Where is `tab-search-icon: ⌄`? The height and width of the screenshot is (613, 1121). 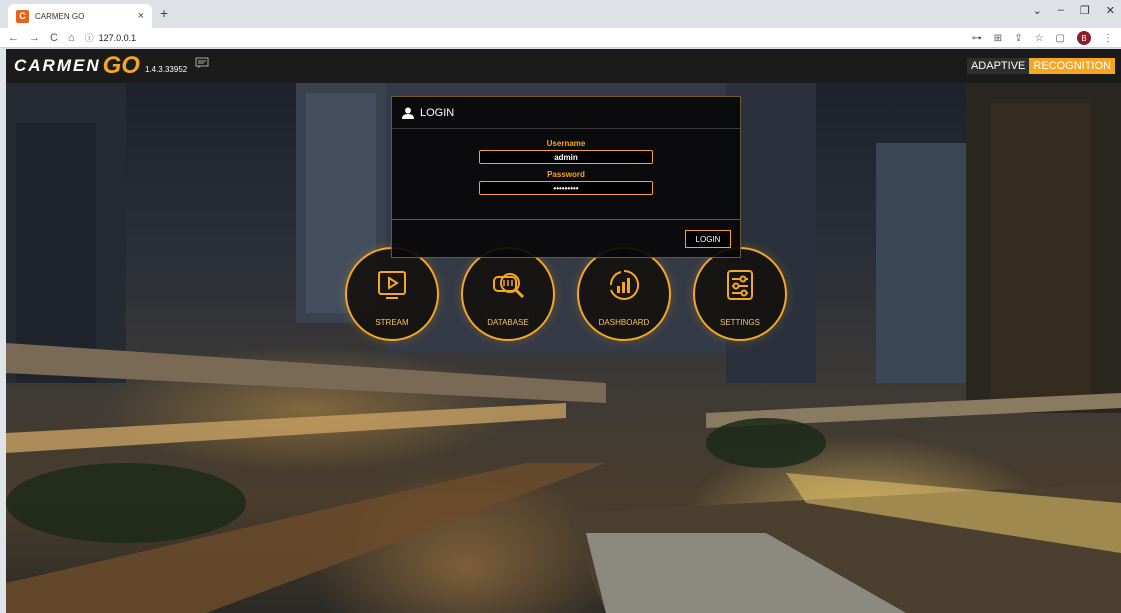 tab-search-icon: ⌄ is located at coordinates (1037, 10).